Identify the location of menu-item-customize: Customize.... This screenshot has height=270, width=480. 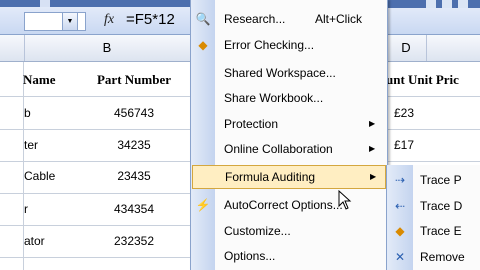
(289, 231).